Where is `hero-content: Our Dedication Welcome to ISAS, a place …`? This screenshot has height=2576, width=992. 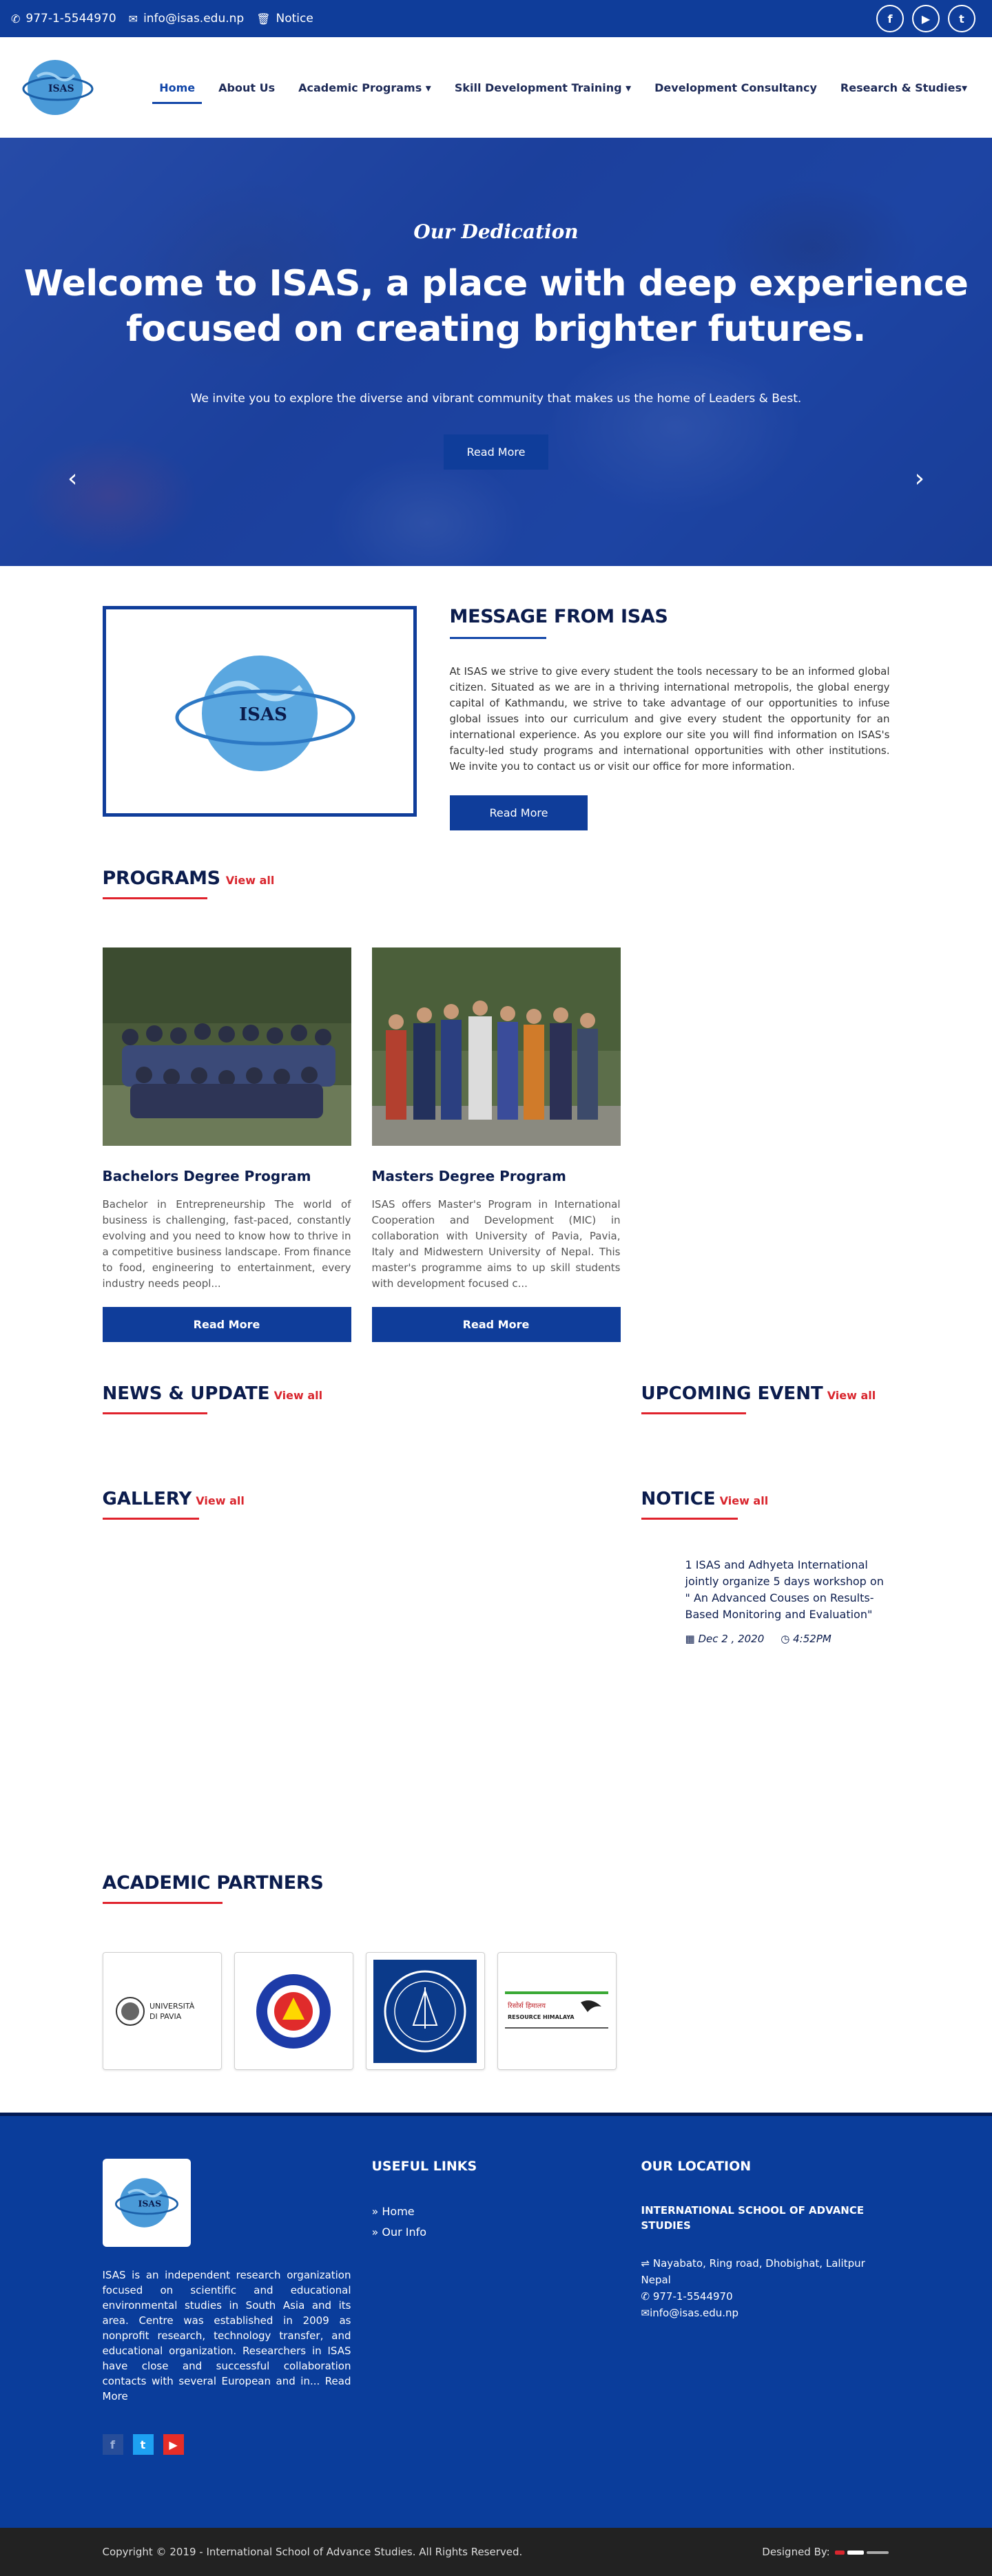 hero-content: Our Dedication Welcome to ISAS, a place … is located at coordinates (496, 304).